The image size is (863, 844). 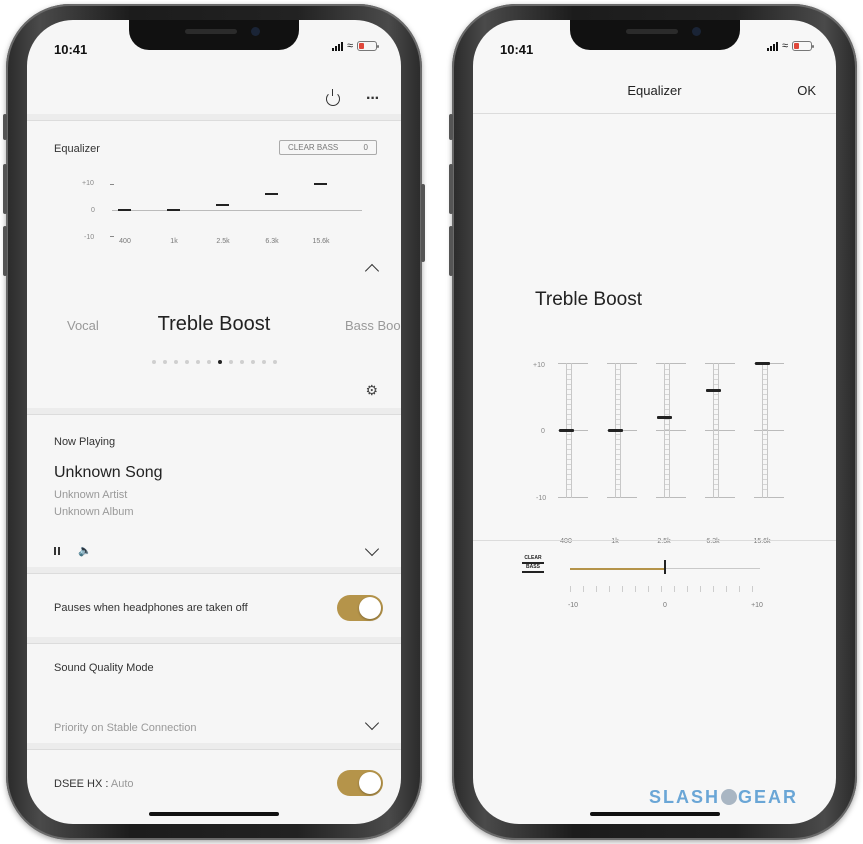 What do you see at coordinates (373, 325) in the screenshot?
I see `preset-next: Bass Boo` at bounding box center [373, 325].